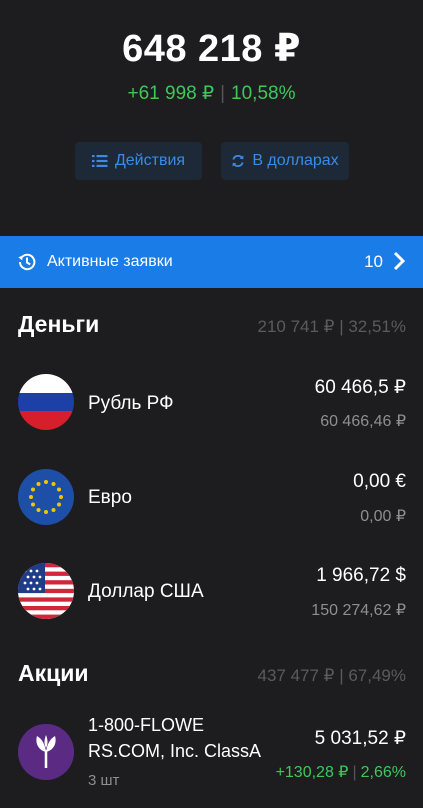 Image resolution: width=423 pixels, height=808 pixels. What do you see at coordinates (263, 93) in the screenshot?
I see `portfolio-change-pct: 10,58%` at bounding box center [263, 93].